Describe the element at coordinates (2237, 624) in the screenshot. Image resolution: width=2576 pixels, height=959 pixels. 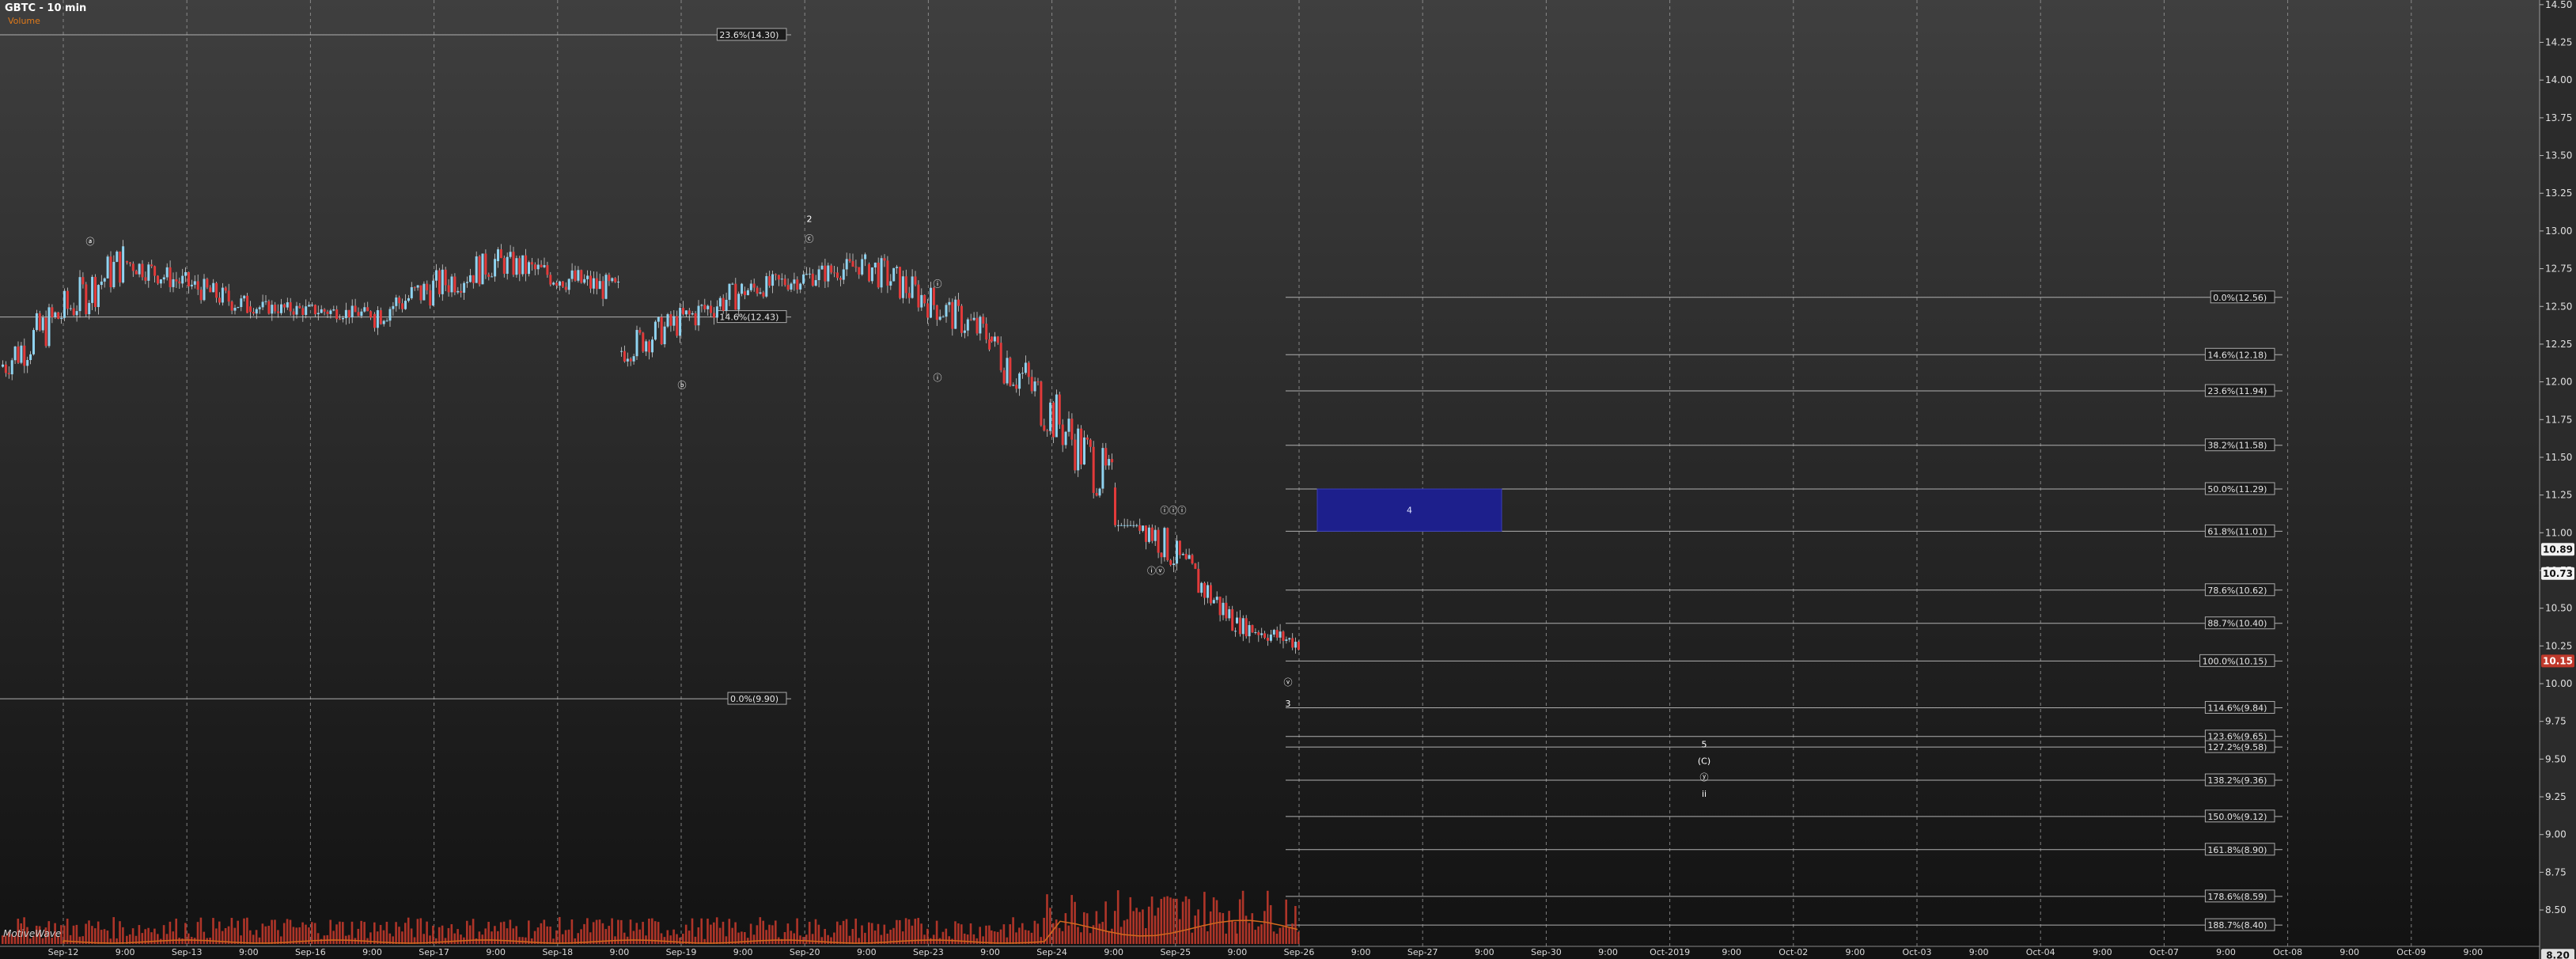
I see `fib-level-label: 88.7%(10.40)` at that location.